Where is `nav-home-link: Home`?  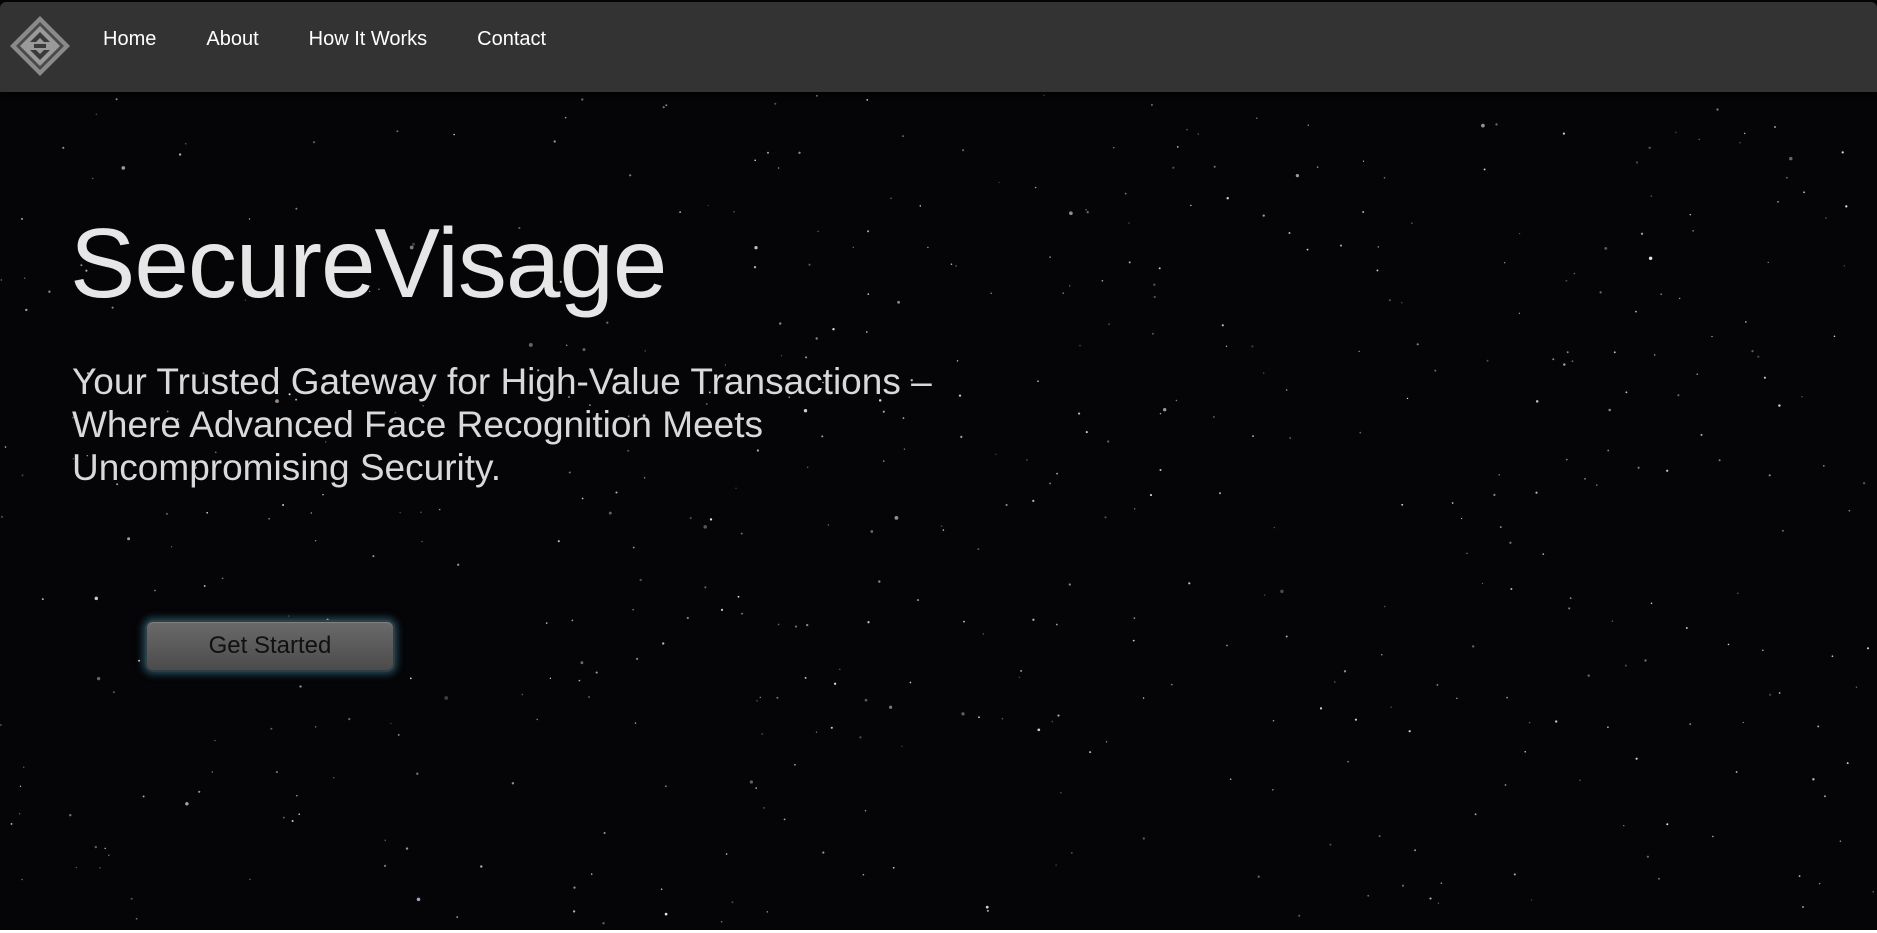
nav-home-link: Home is located at coordinates (129, 39).